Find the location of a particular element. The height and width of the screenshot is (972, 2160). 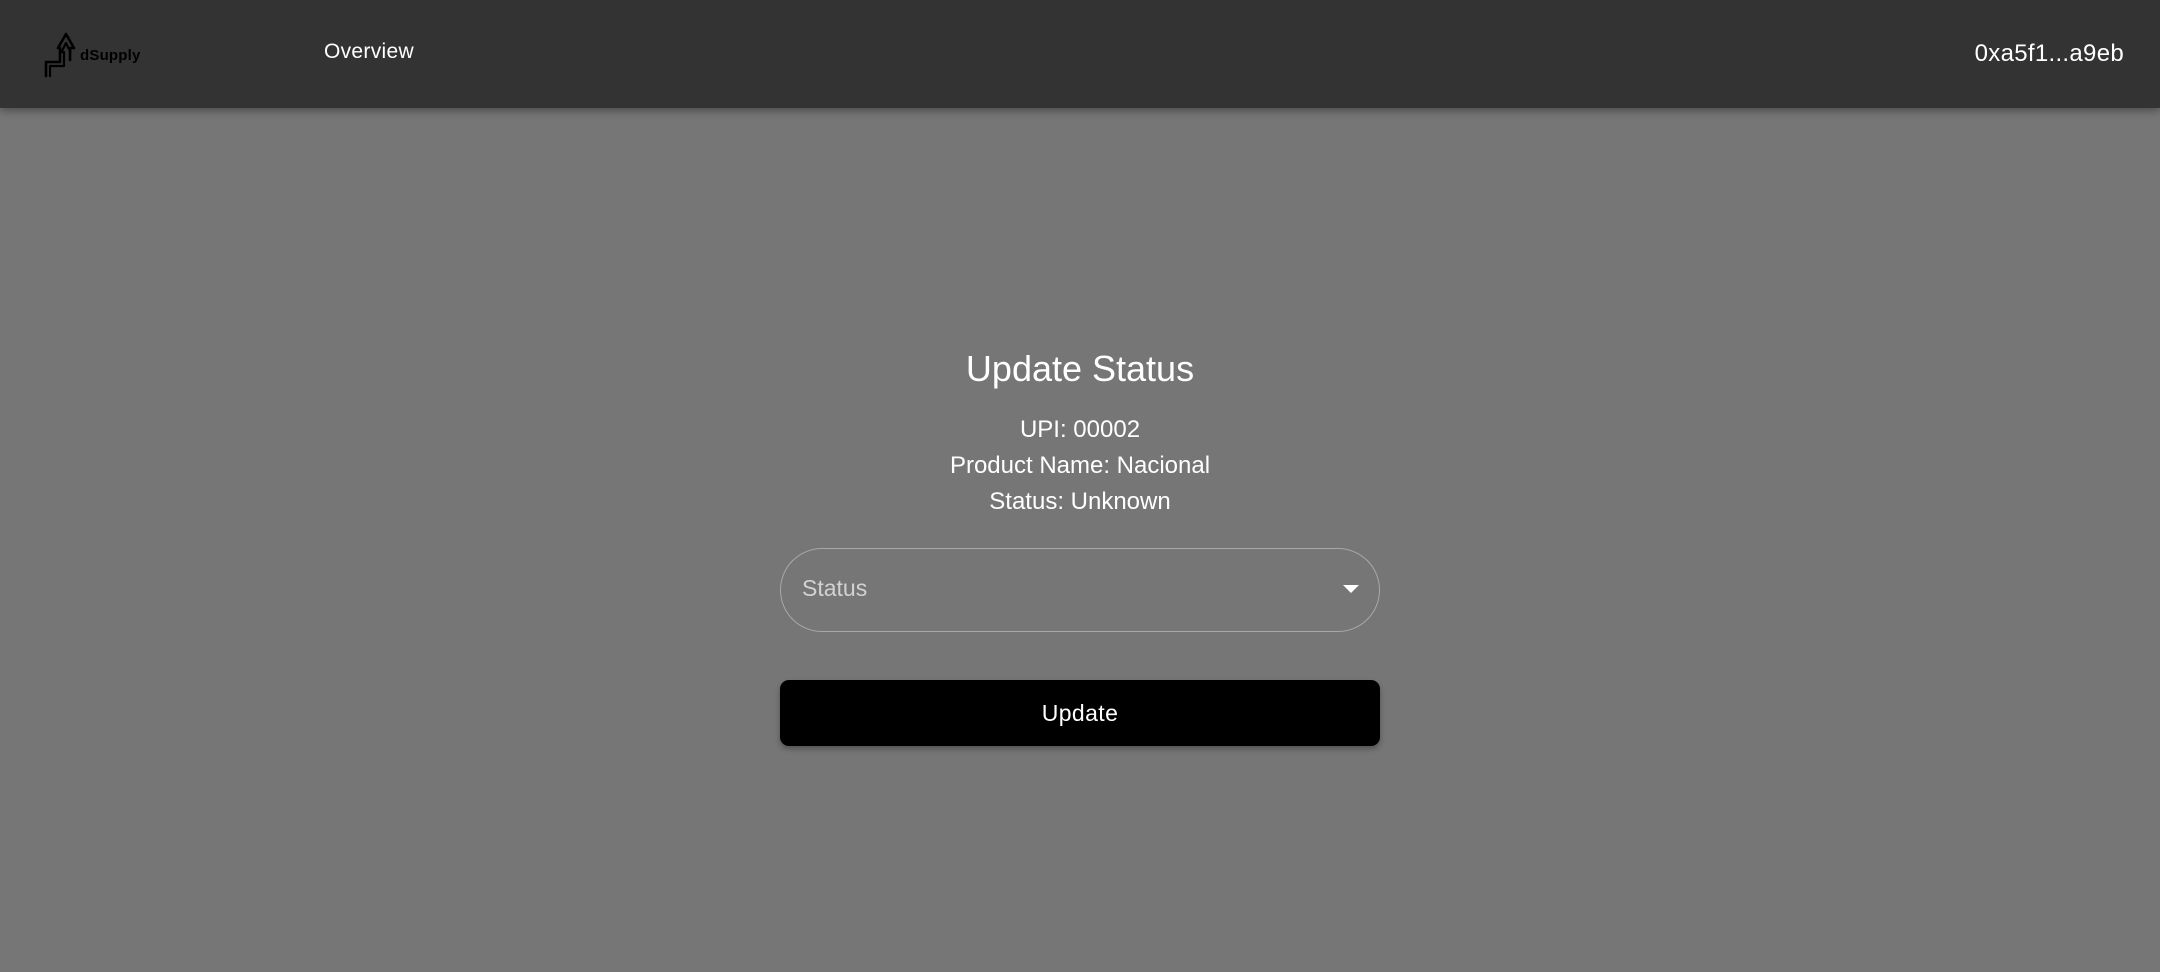

dsupply-logo: dSupply is located at coordinates (91, 54).